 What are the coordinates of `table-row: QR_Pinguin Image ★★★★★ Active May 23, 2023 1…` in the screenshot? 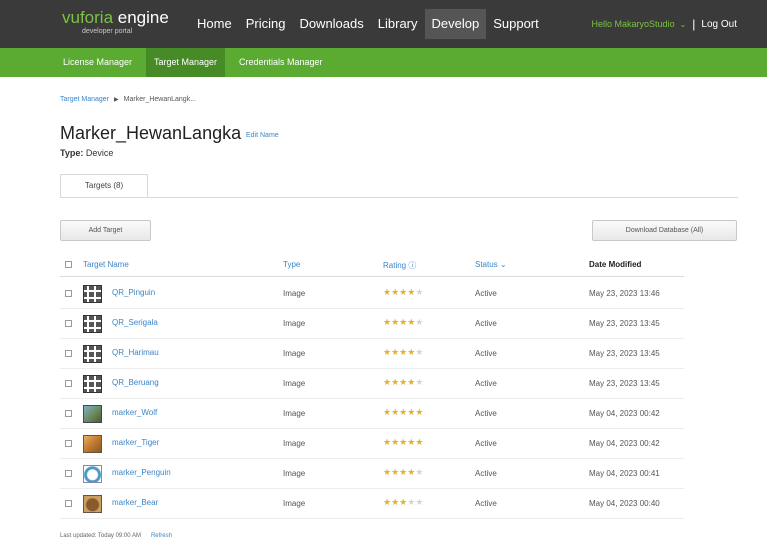 It's located at (372, 294).